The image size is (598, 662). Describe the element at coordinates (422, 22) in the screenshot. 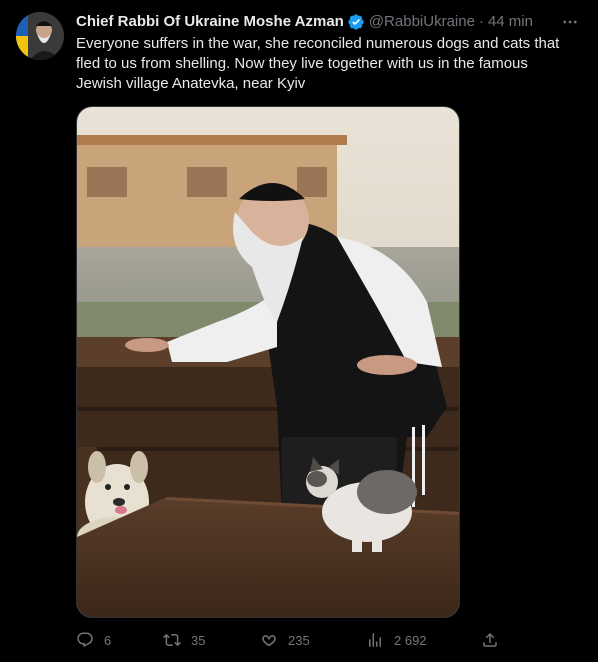

I see `handle: @RabbiUkraine` at that location.